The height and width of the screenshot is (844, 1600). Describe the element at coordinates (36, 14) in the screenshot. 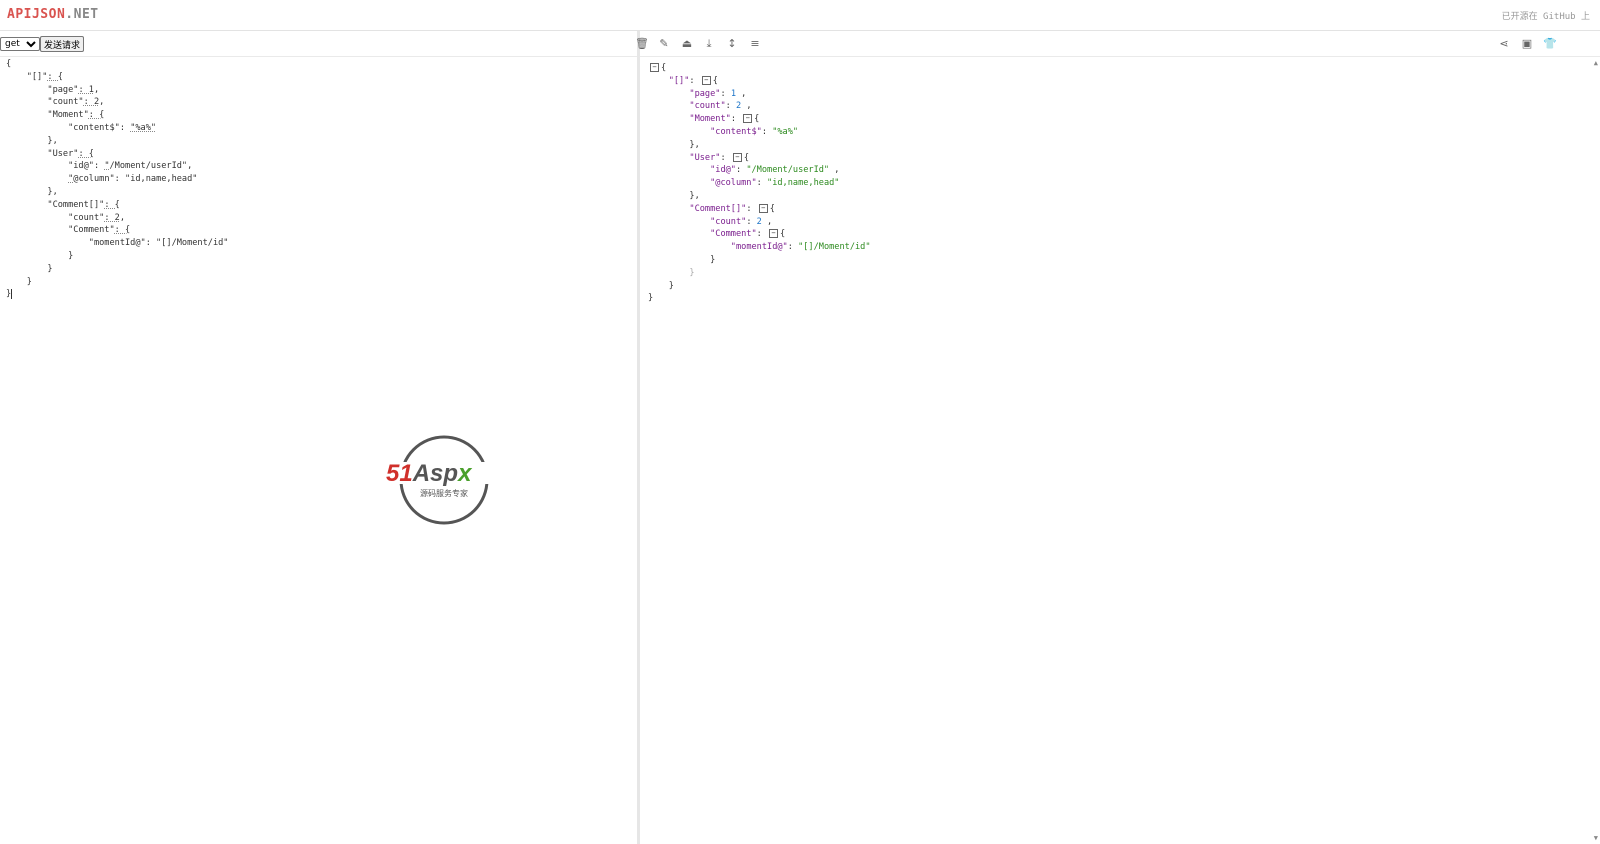

I see `logo-main: APIJSON` at that location.